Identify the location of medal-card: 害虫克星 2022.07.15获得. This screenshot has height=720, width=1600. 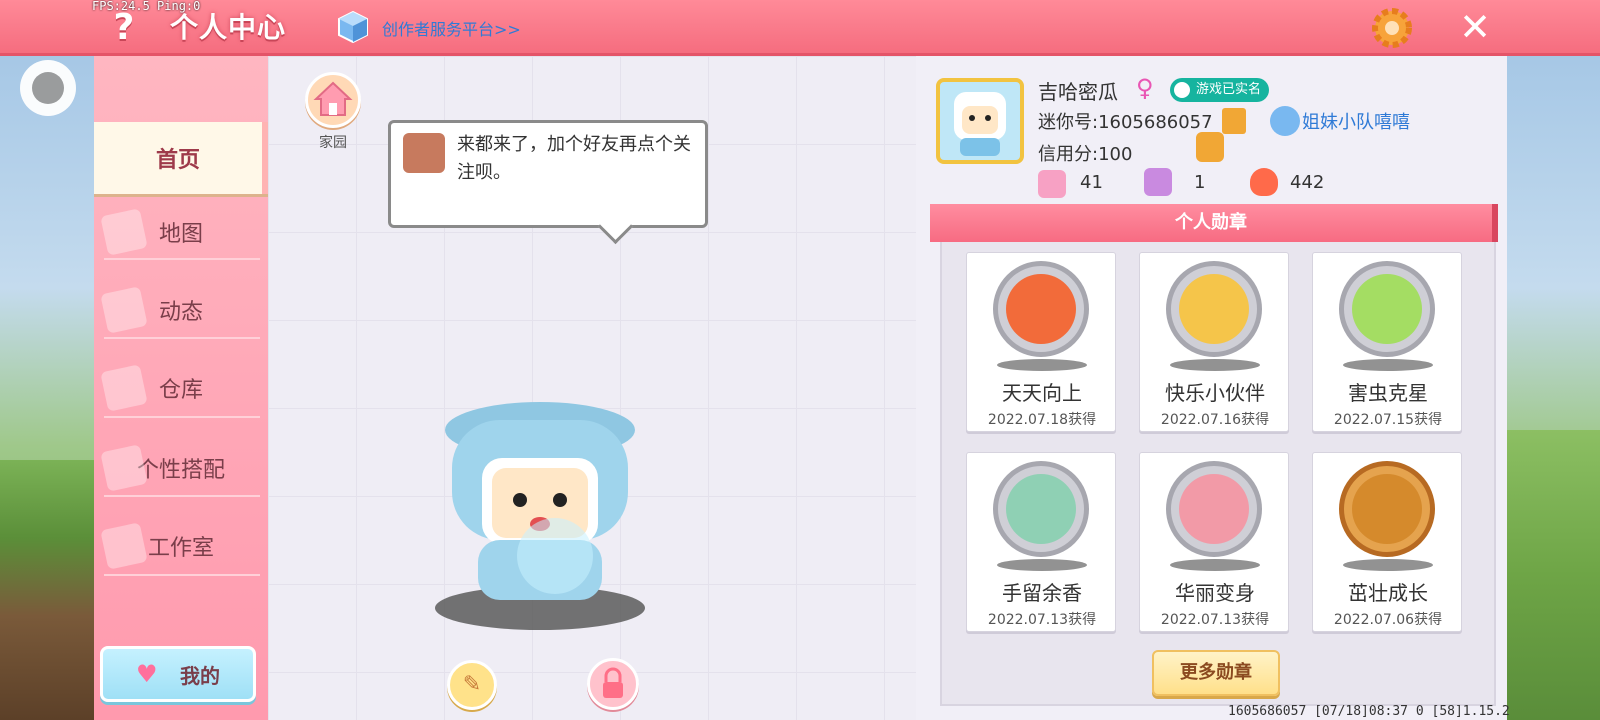
(1387, 342).